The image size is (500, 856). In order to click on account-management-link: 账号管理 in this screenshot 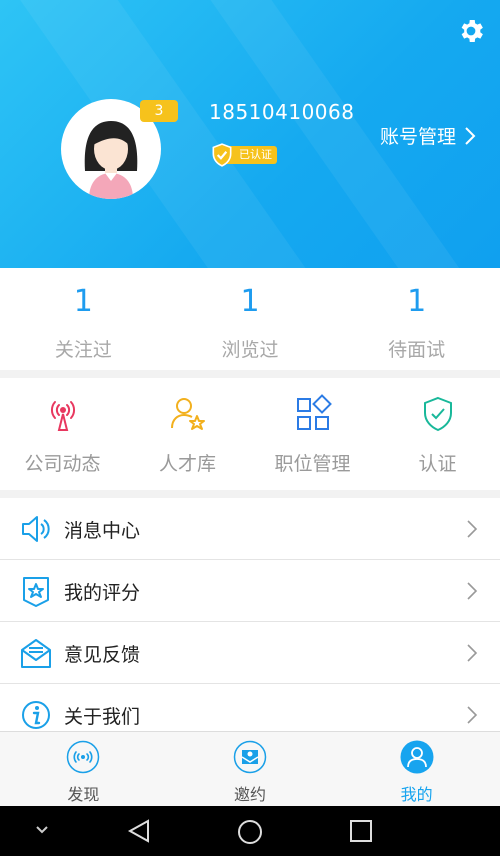, I will do `click(428, 135)`.